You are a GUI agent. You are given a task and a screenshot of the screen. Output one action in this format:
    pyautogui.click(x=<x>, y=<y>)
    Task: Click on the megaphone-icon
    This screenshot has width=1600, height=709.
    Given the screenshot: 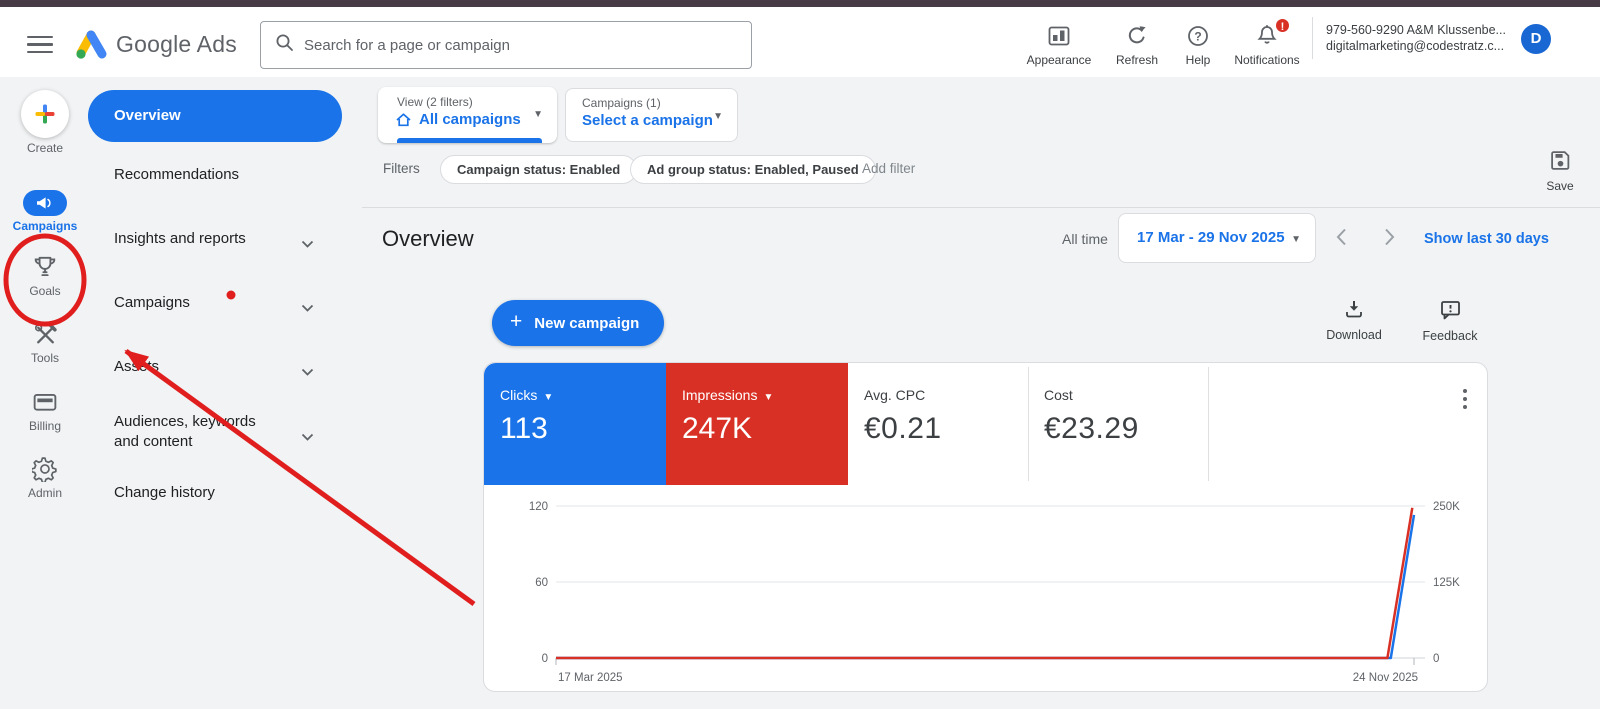 What is the action you would take?
    pyautogui.click(x=45, y=203)
    